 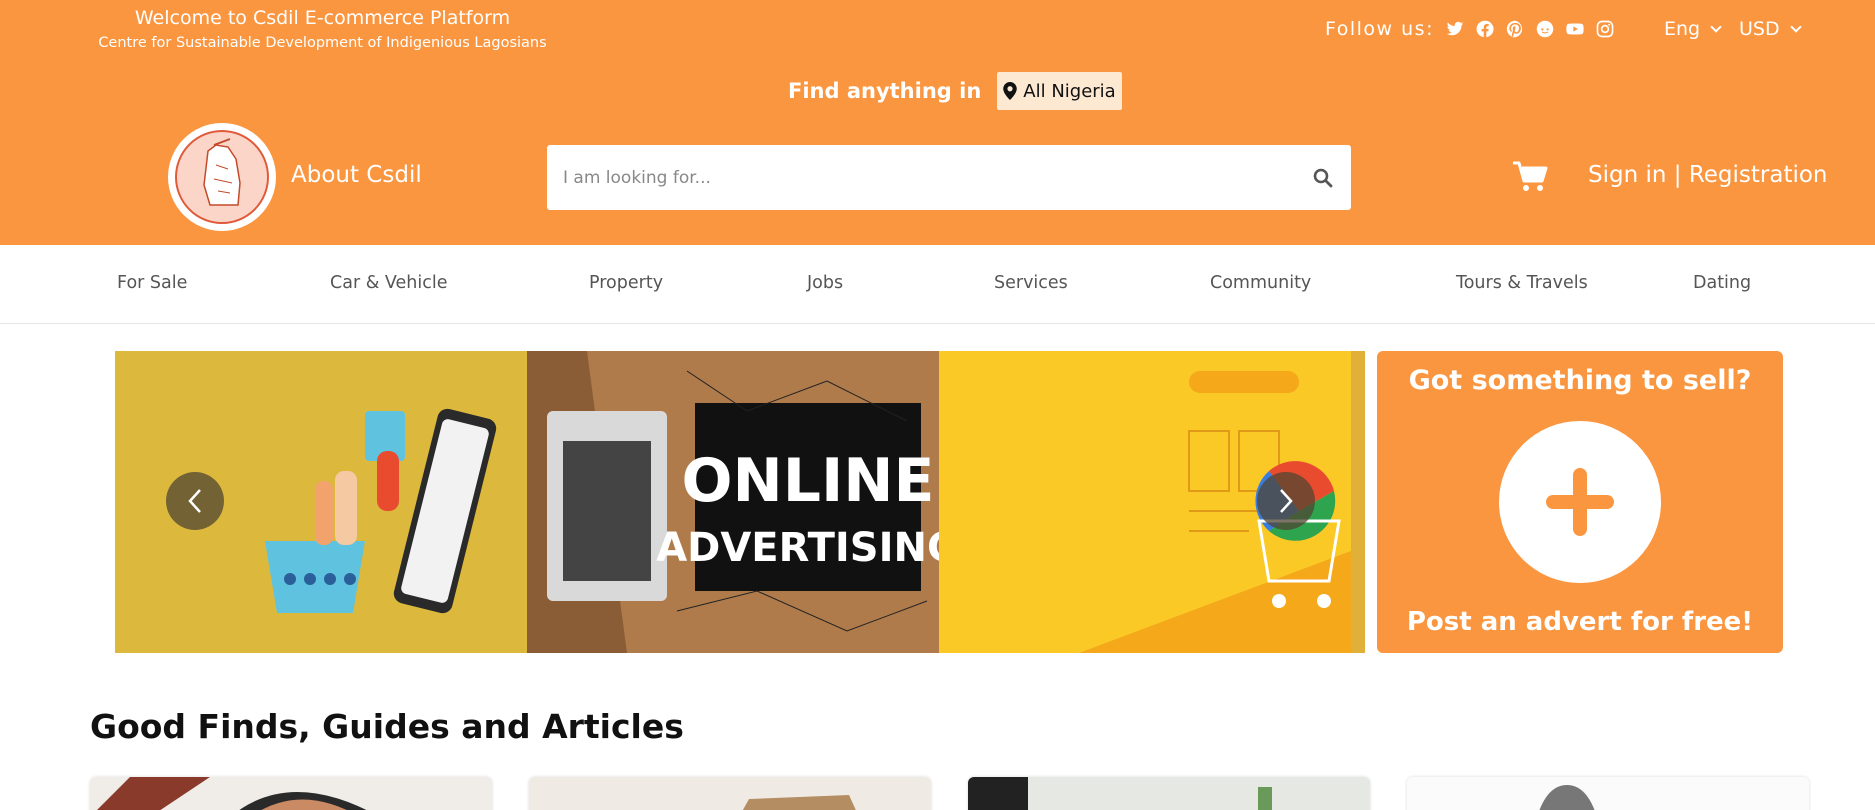 What do you see at coordinates (1575, 29) in the screenshot?
I see `youtube-icon` at bounding box center [1575, 29].